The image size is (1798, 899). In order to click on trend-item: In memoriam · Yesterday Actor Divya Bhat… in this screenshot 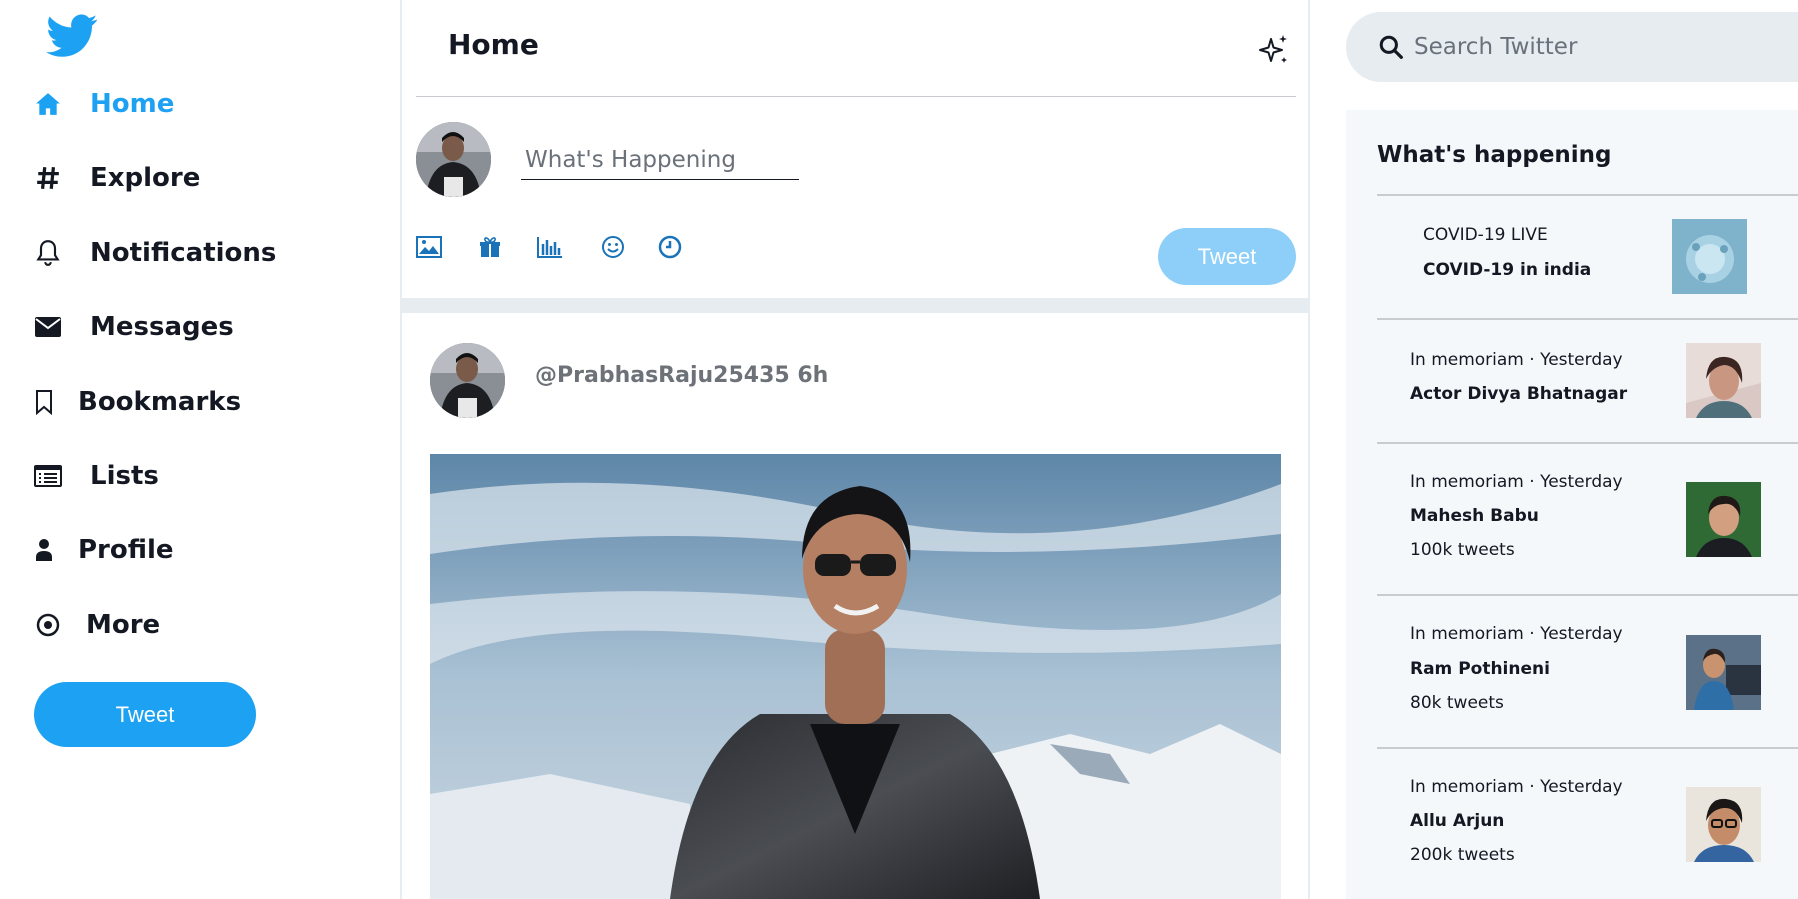, I will do `click(1572, 380)`.